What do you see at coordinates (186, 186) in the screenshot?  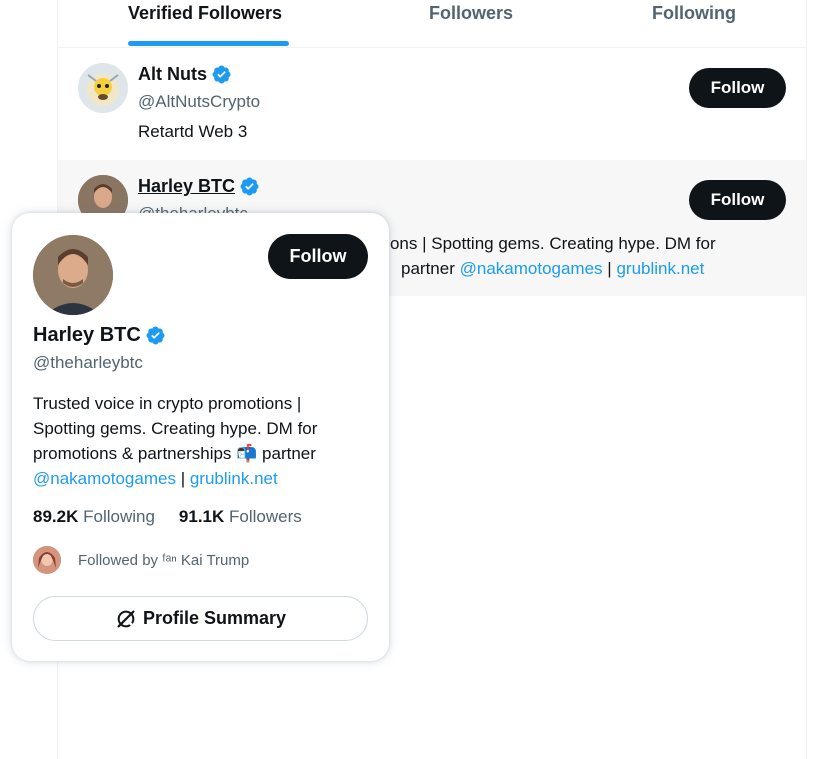 I see `display-name-text: Harley BTC` at bounding box center [186, 186].